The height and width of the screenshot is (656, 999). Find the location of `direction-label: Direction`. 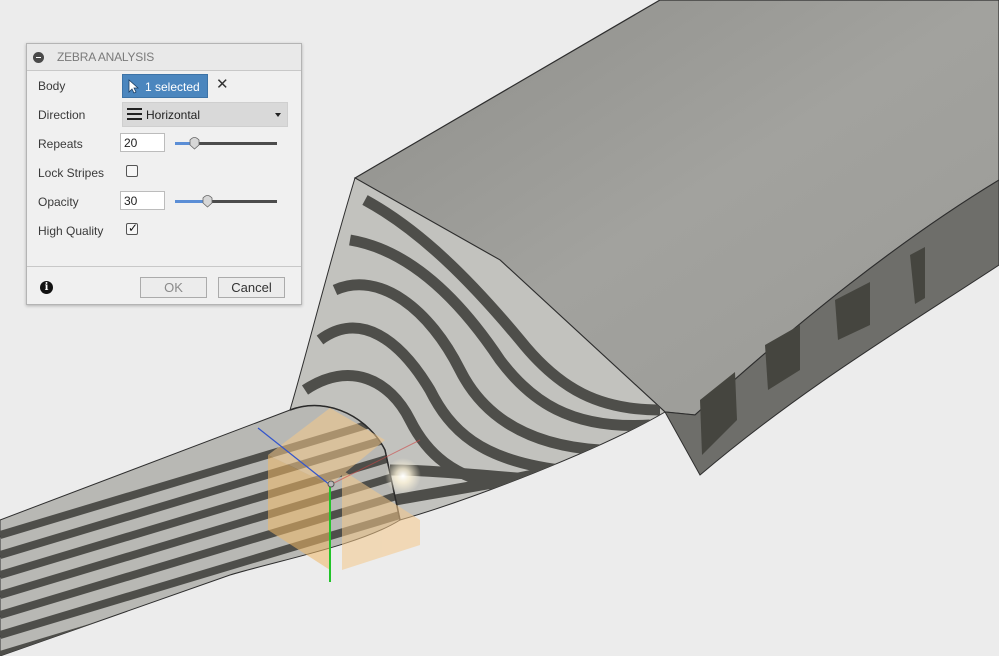

direction-label: Direction is located at coordinates (62, 115).